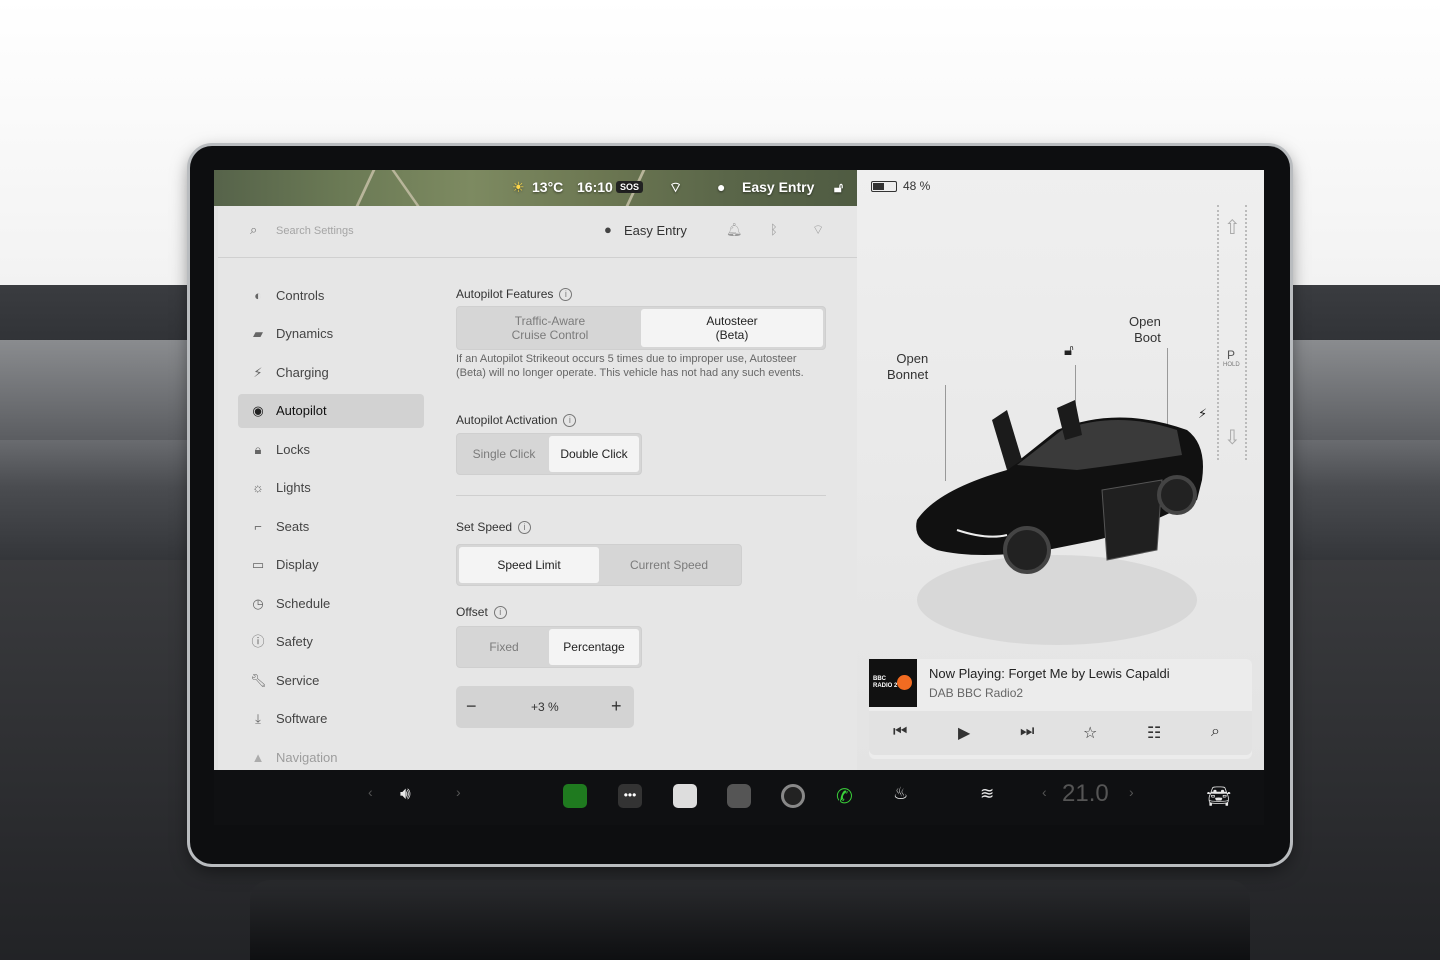  What do you see at coordinates (331, 373) in the screenshot?
I see `sidebar-item-charging: ⚡︎ Charging` at bounding box center [331, 373].